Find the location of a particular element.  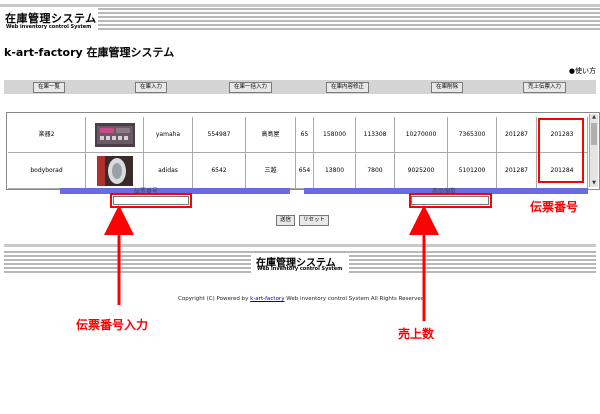

annotation-slip-number: 伝票番号 is located at coordinates (554, 207).